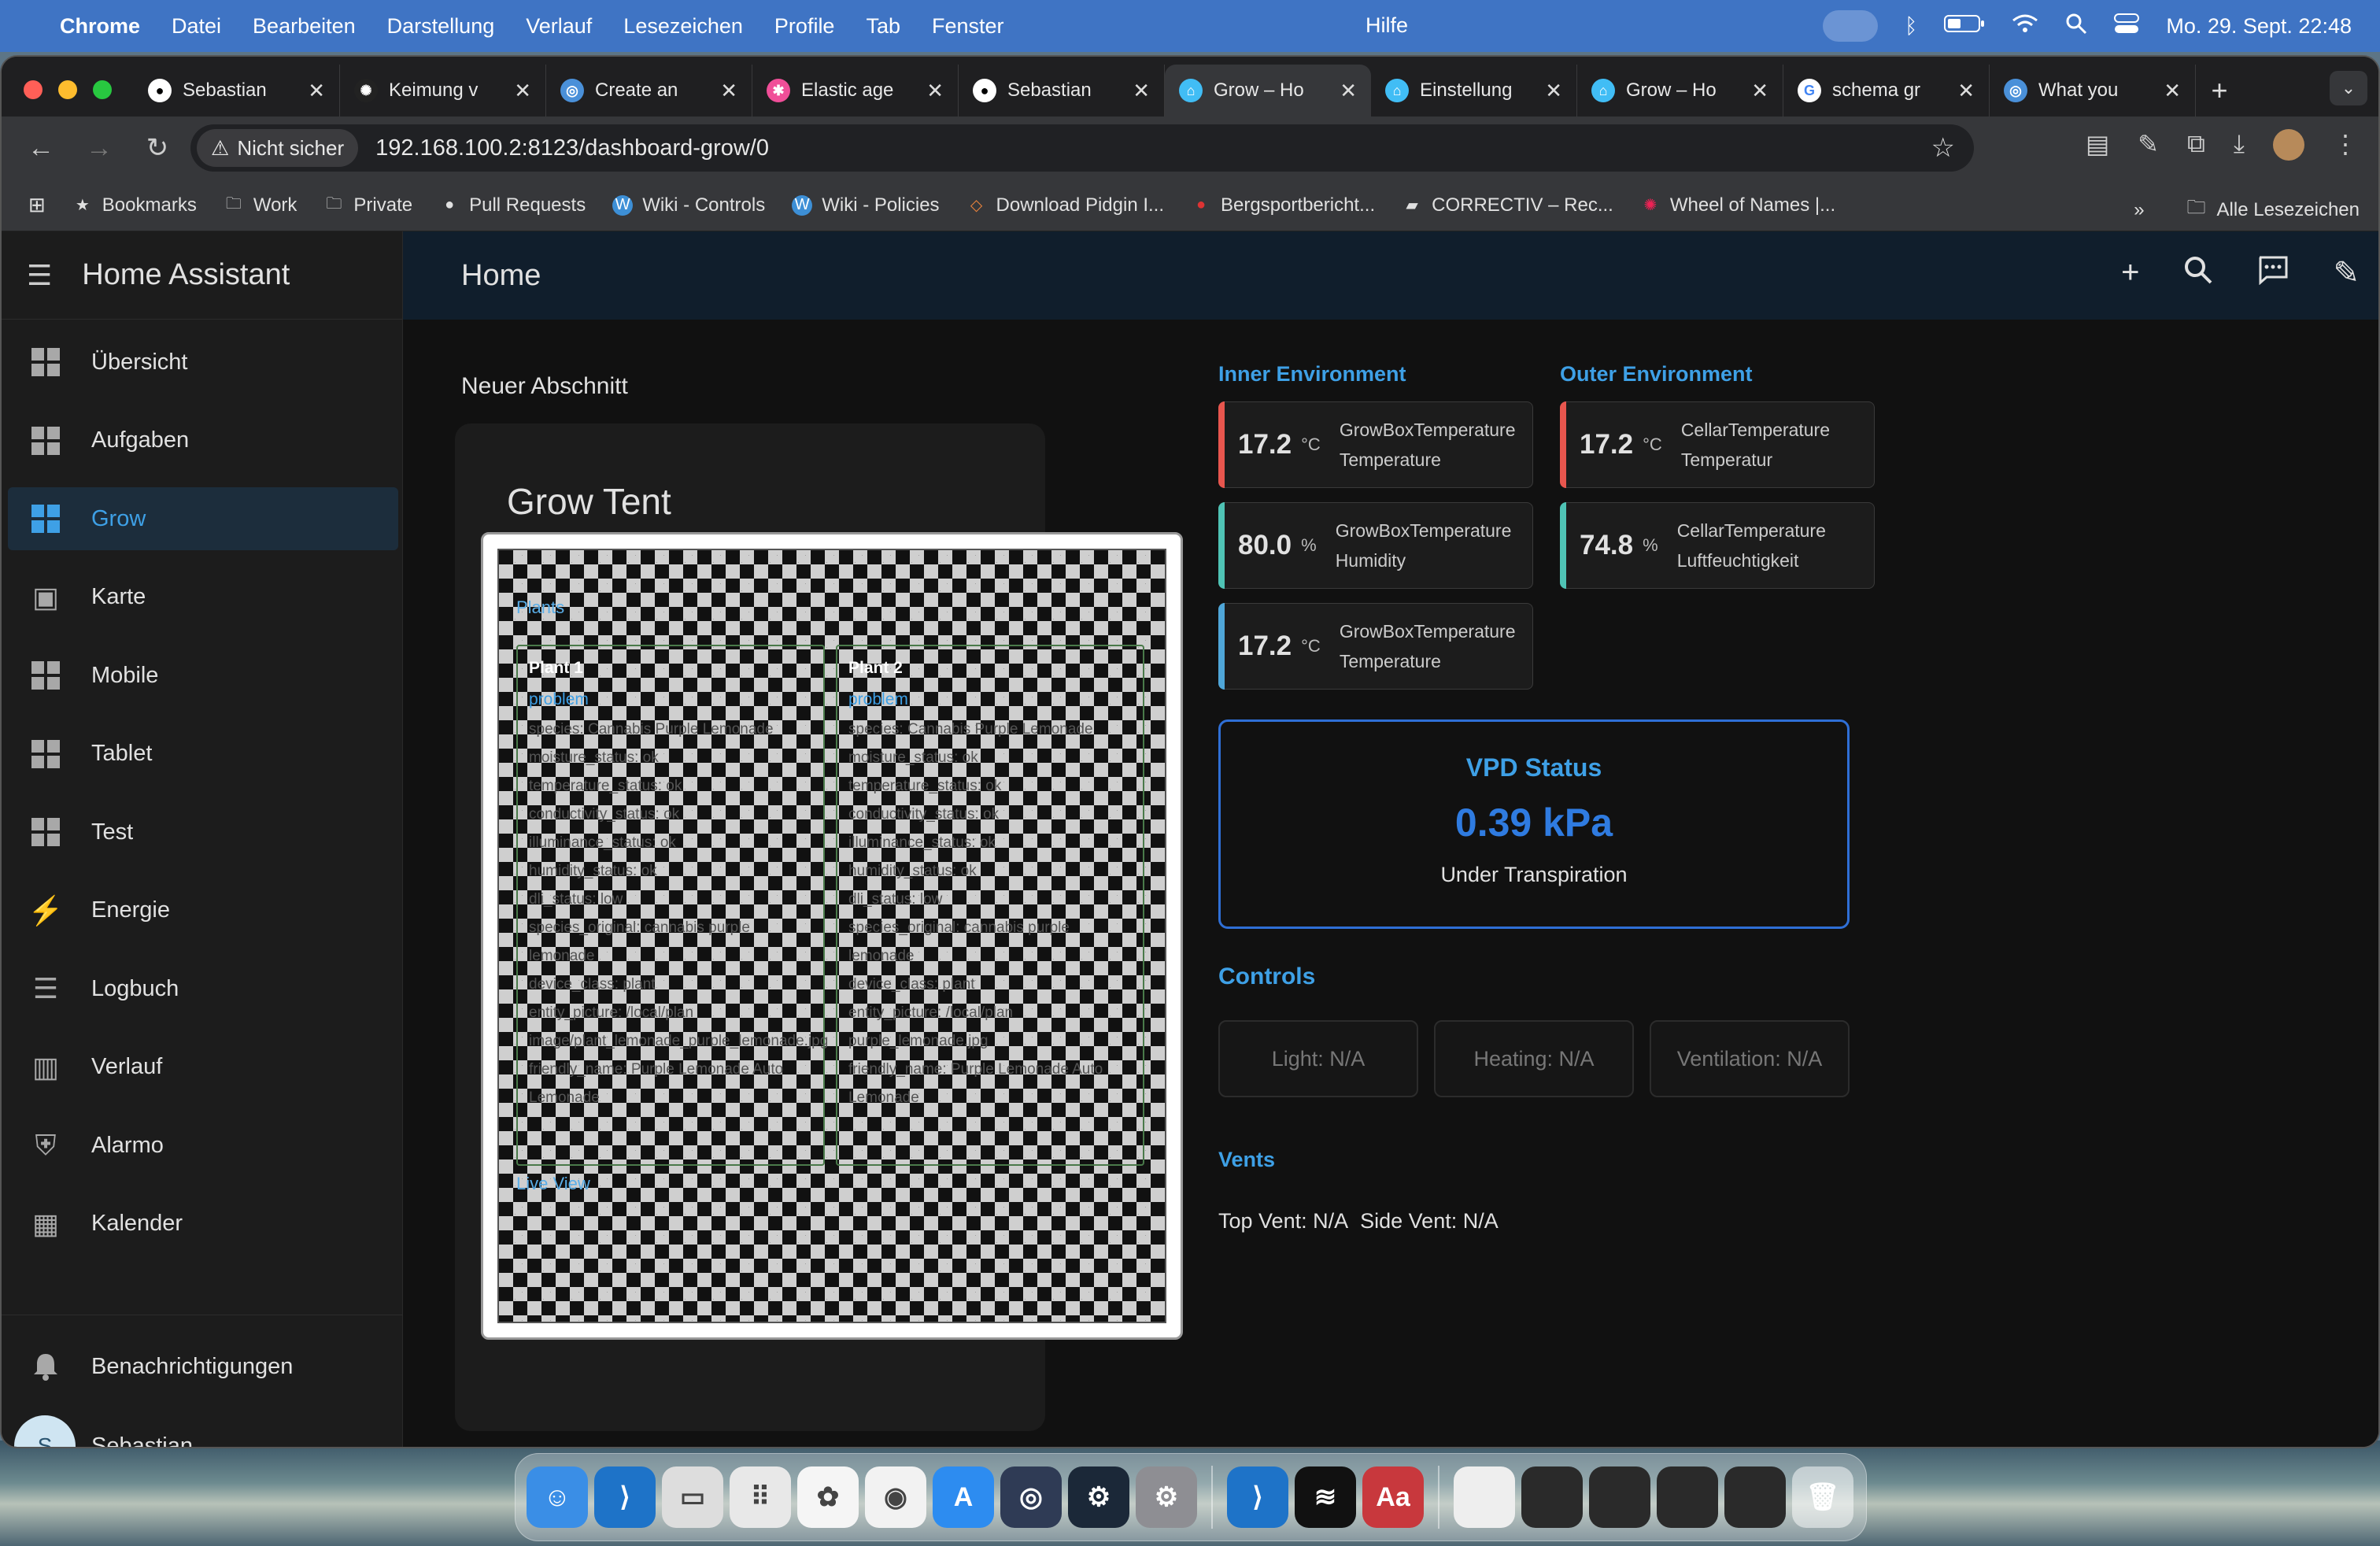 This screenshot has width=2380, height=1546. I want to click on battery-icon, so click(1964, 26).